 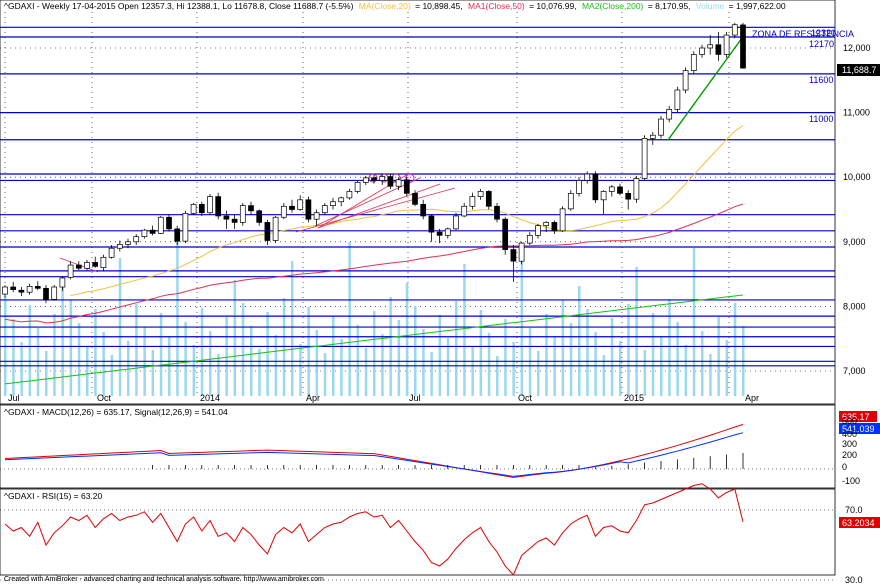 What do you see at coordinates (821, 119) in the screenshot?
I see `level-label-11000: 11000` at bounding box center [821, 119].